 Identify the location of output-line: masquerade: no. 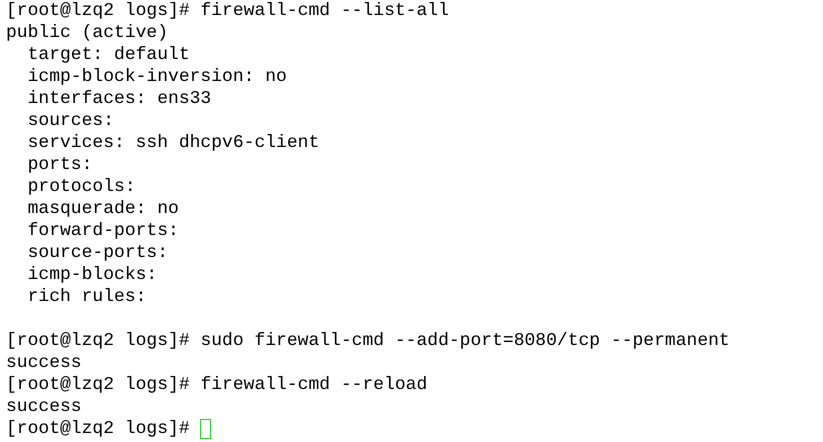
(102, 209).